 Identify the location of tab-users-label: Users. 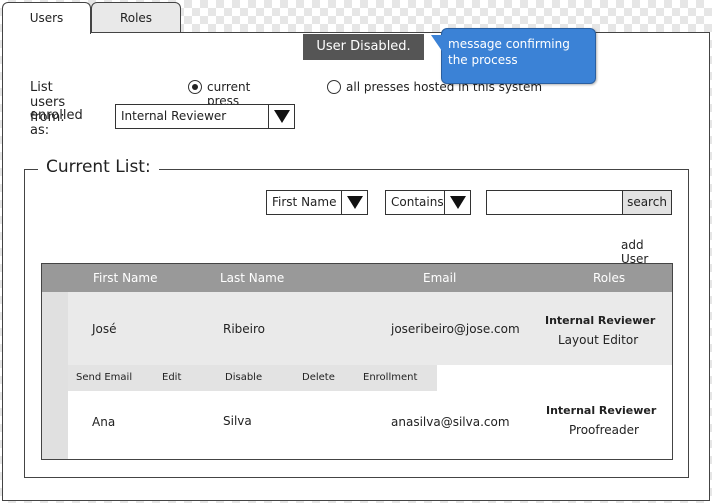
(46, 18).